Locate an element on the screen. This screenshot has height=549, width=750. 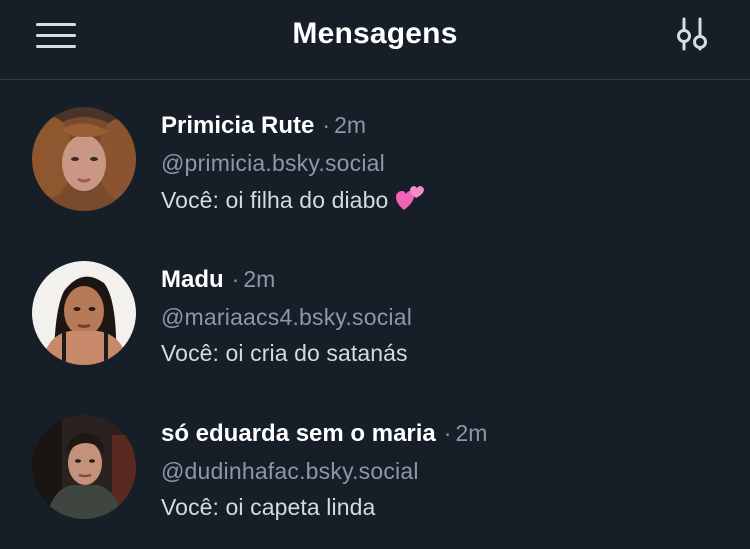
message-preview-row: Você: oi filha do diabo is located at coordinates (293, 202).